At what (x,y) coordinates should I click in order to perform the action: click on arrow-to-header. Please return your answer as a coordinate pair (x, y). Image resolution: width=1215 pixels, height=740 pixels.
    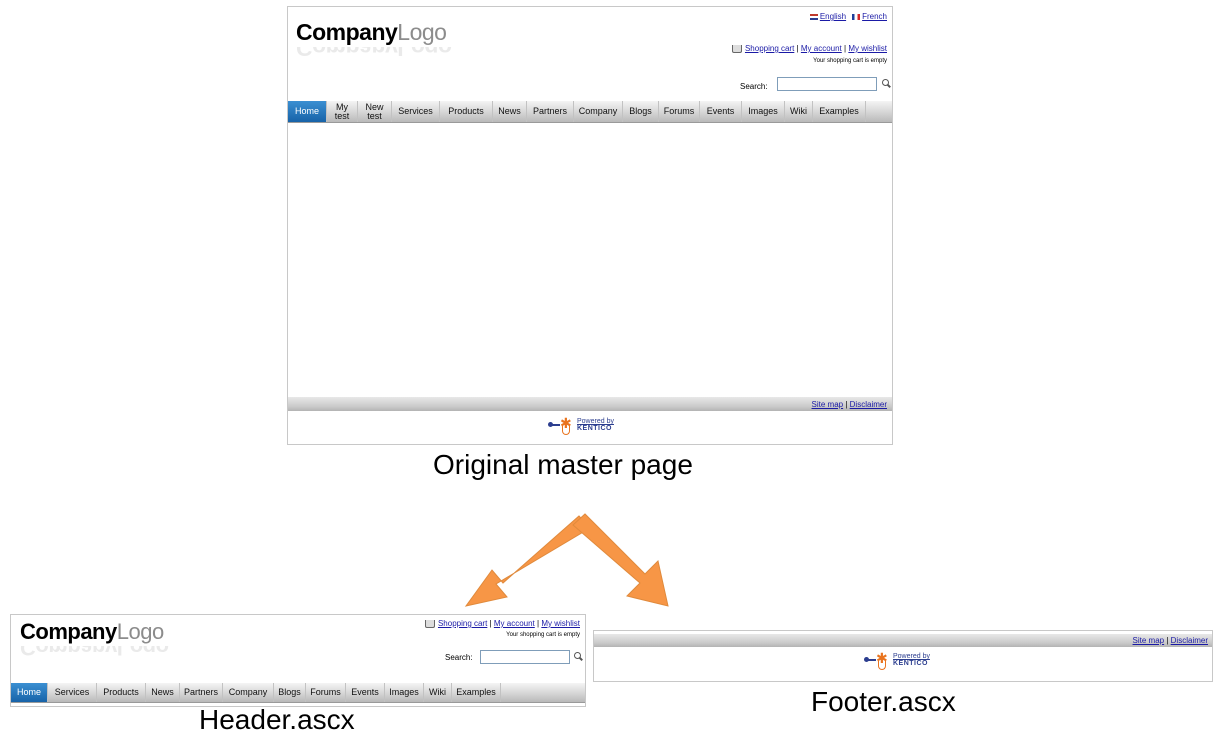
    Looking at the image, I should click on (527, 561).